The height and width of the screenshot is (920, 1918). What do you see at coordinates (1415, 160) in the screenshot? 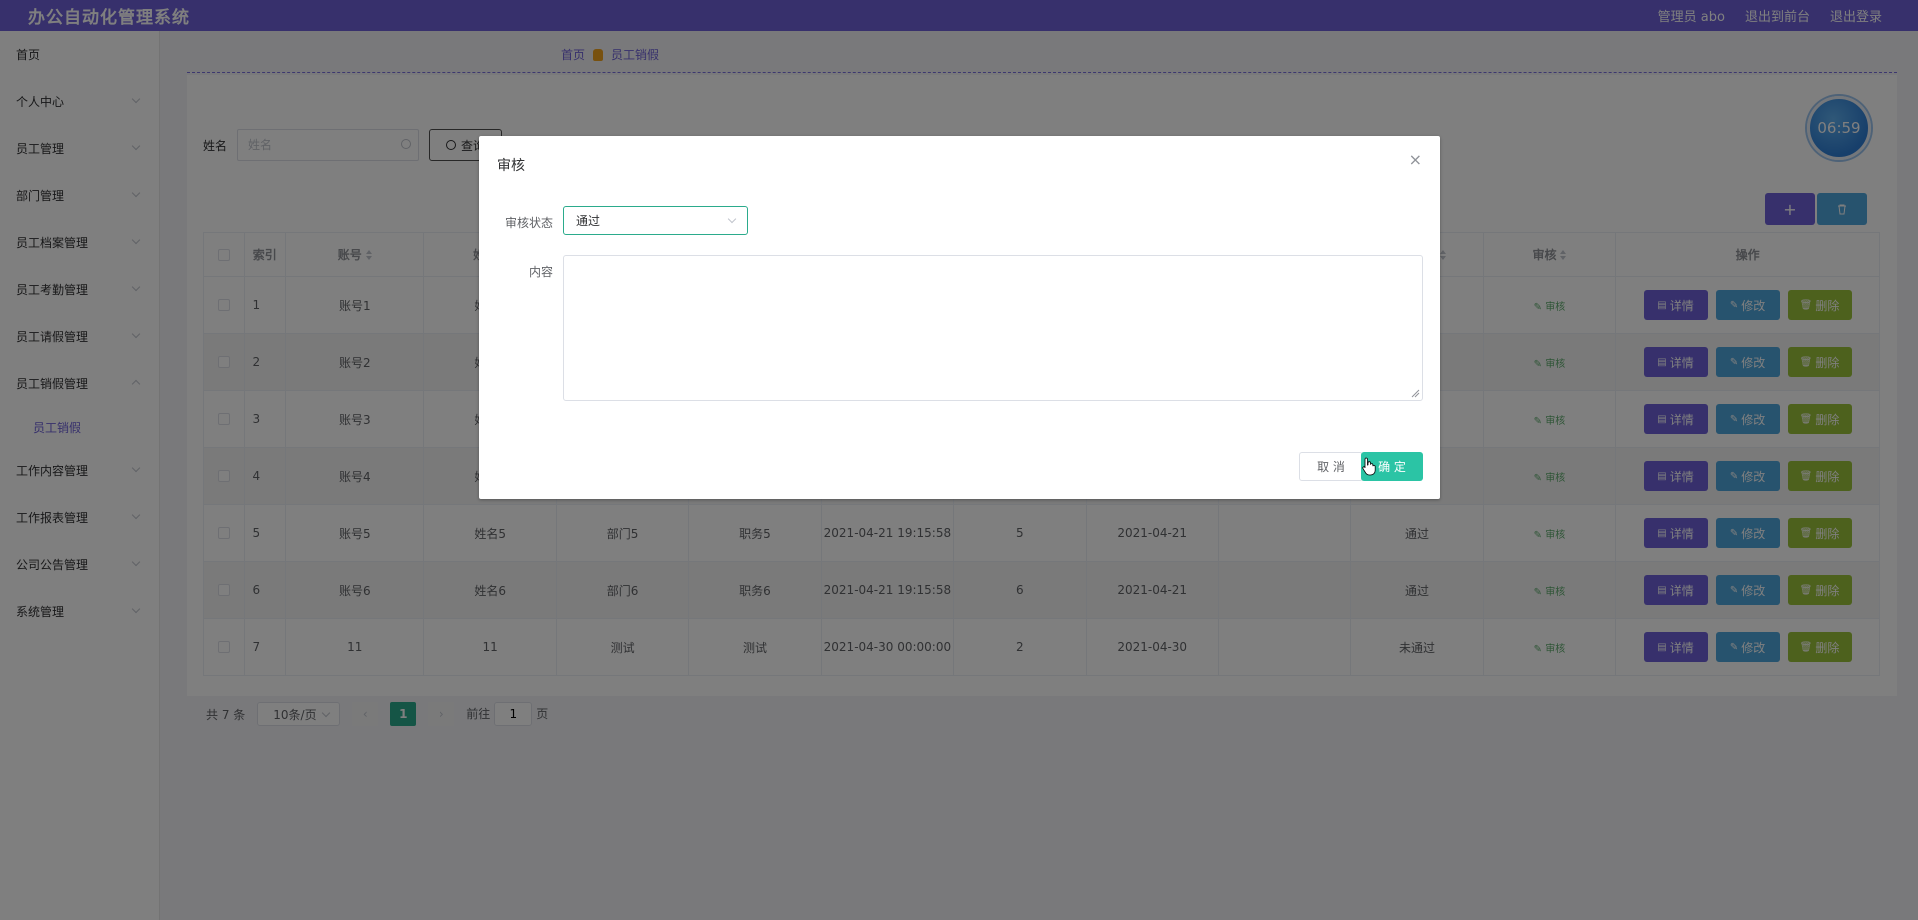
I see `close-icon: ×` at bounding box center [1415, 160].